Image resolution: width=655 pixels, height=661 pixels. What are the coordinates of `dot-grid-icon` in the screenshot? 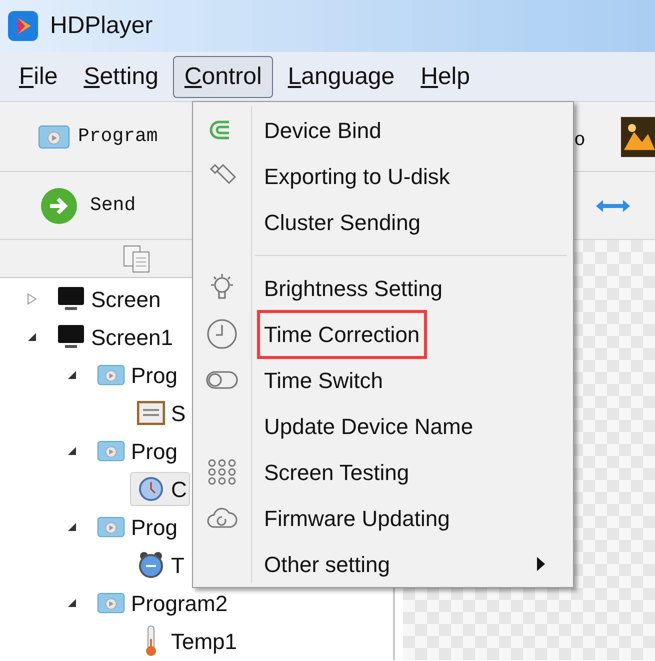 It's located at (222, 472).